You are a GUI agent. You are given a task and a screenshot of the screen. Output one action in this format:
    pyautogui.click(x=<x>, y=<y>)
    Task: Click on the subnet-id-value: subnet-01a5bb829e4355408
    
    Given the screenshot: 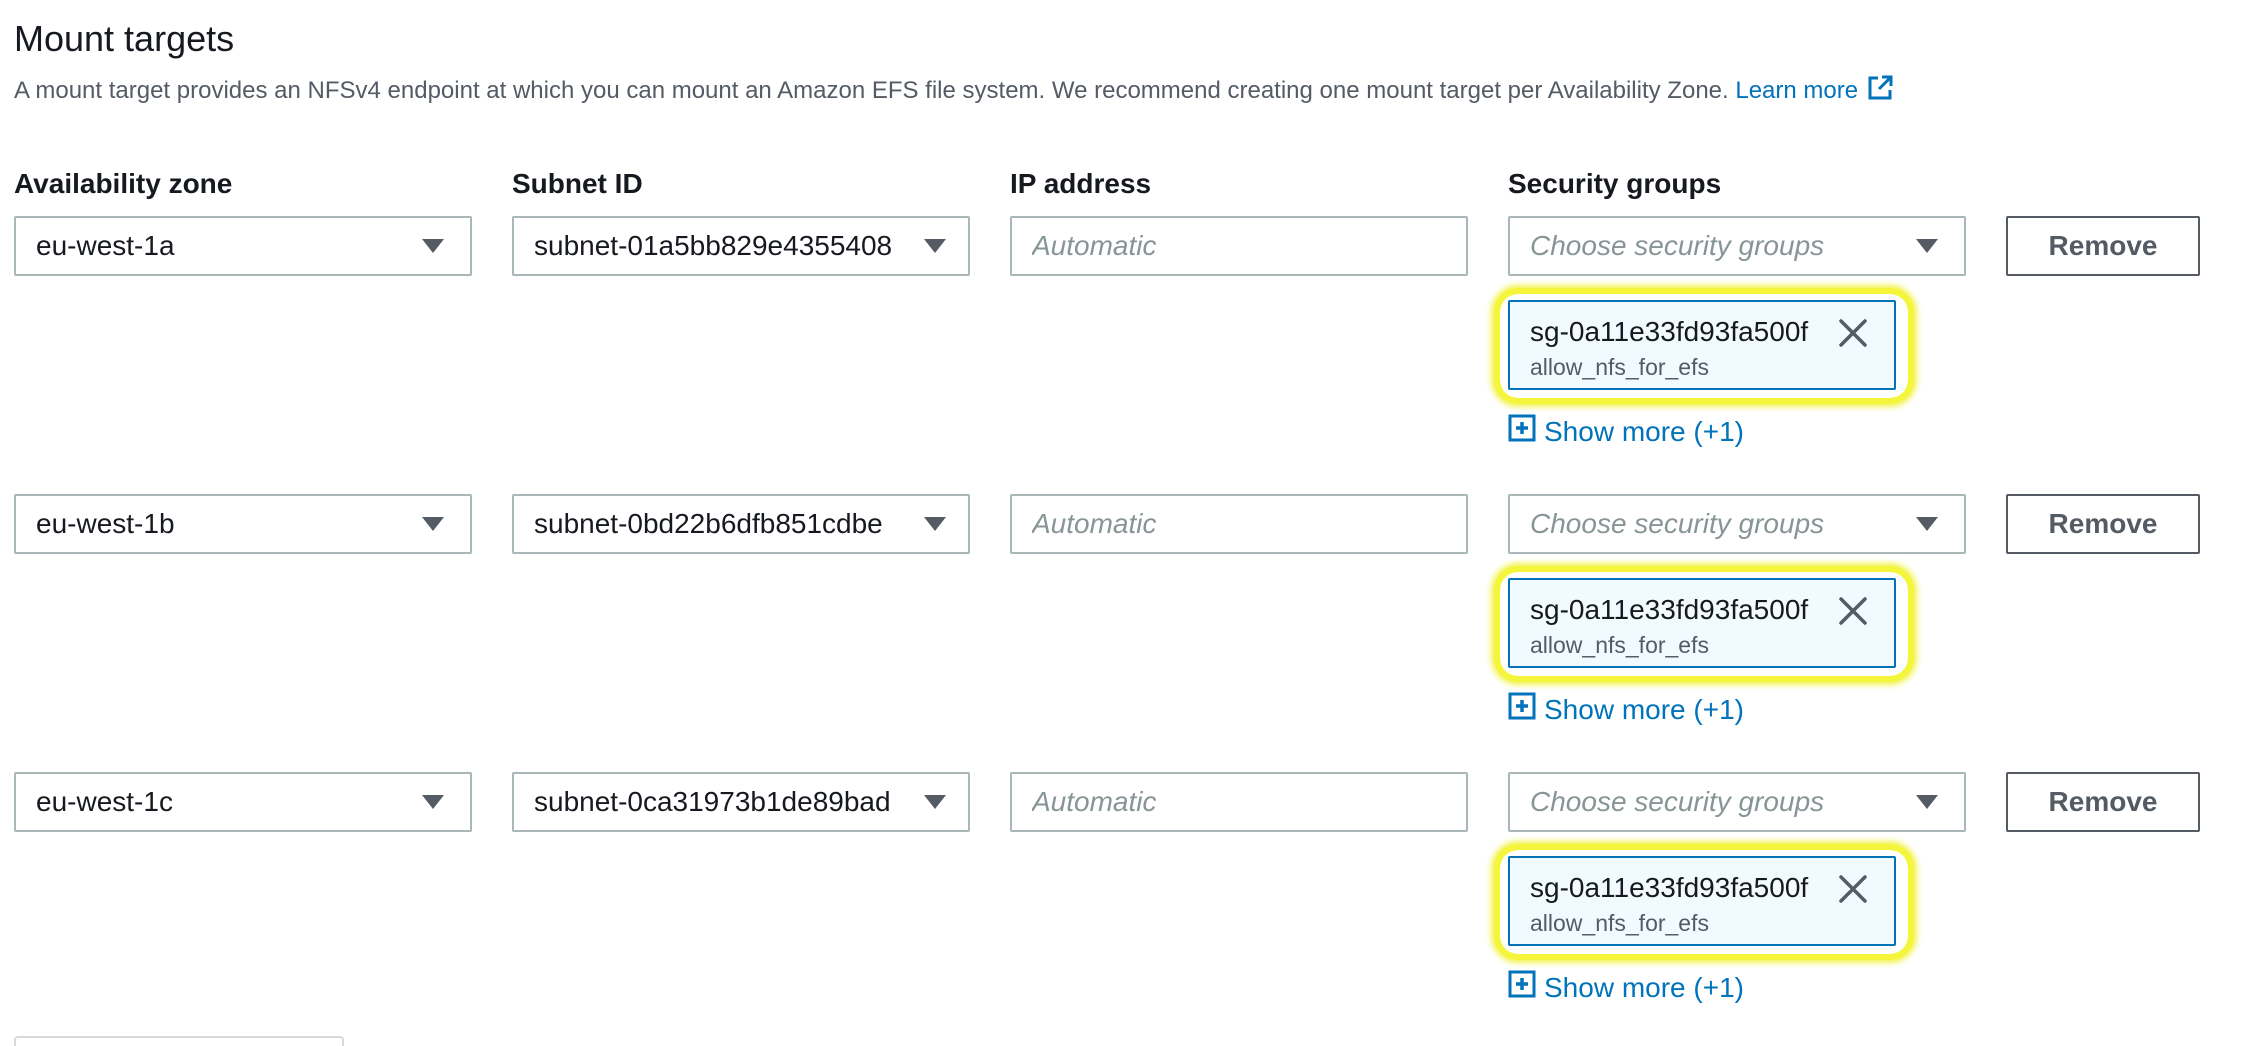 What is the action you would take?
    pyautogui.click(x=713, y=245)
    